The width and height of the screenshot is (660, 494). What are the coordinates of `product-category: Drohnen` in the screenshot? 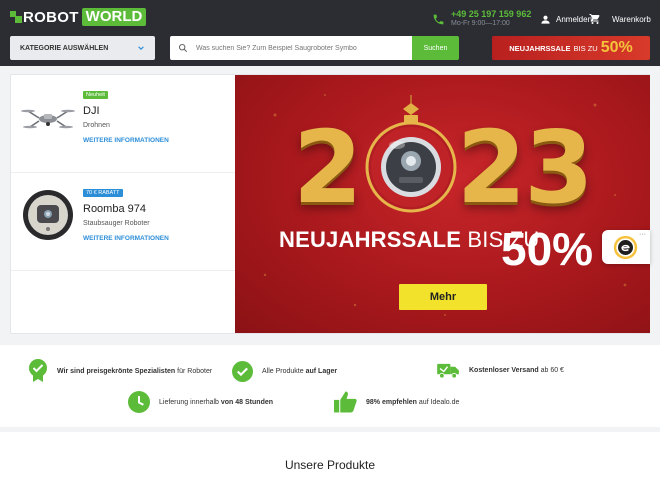 It's located at (96, 125).